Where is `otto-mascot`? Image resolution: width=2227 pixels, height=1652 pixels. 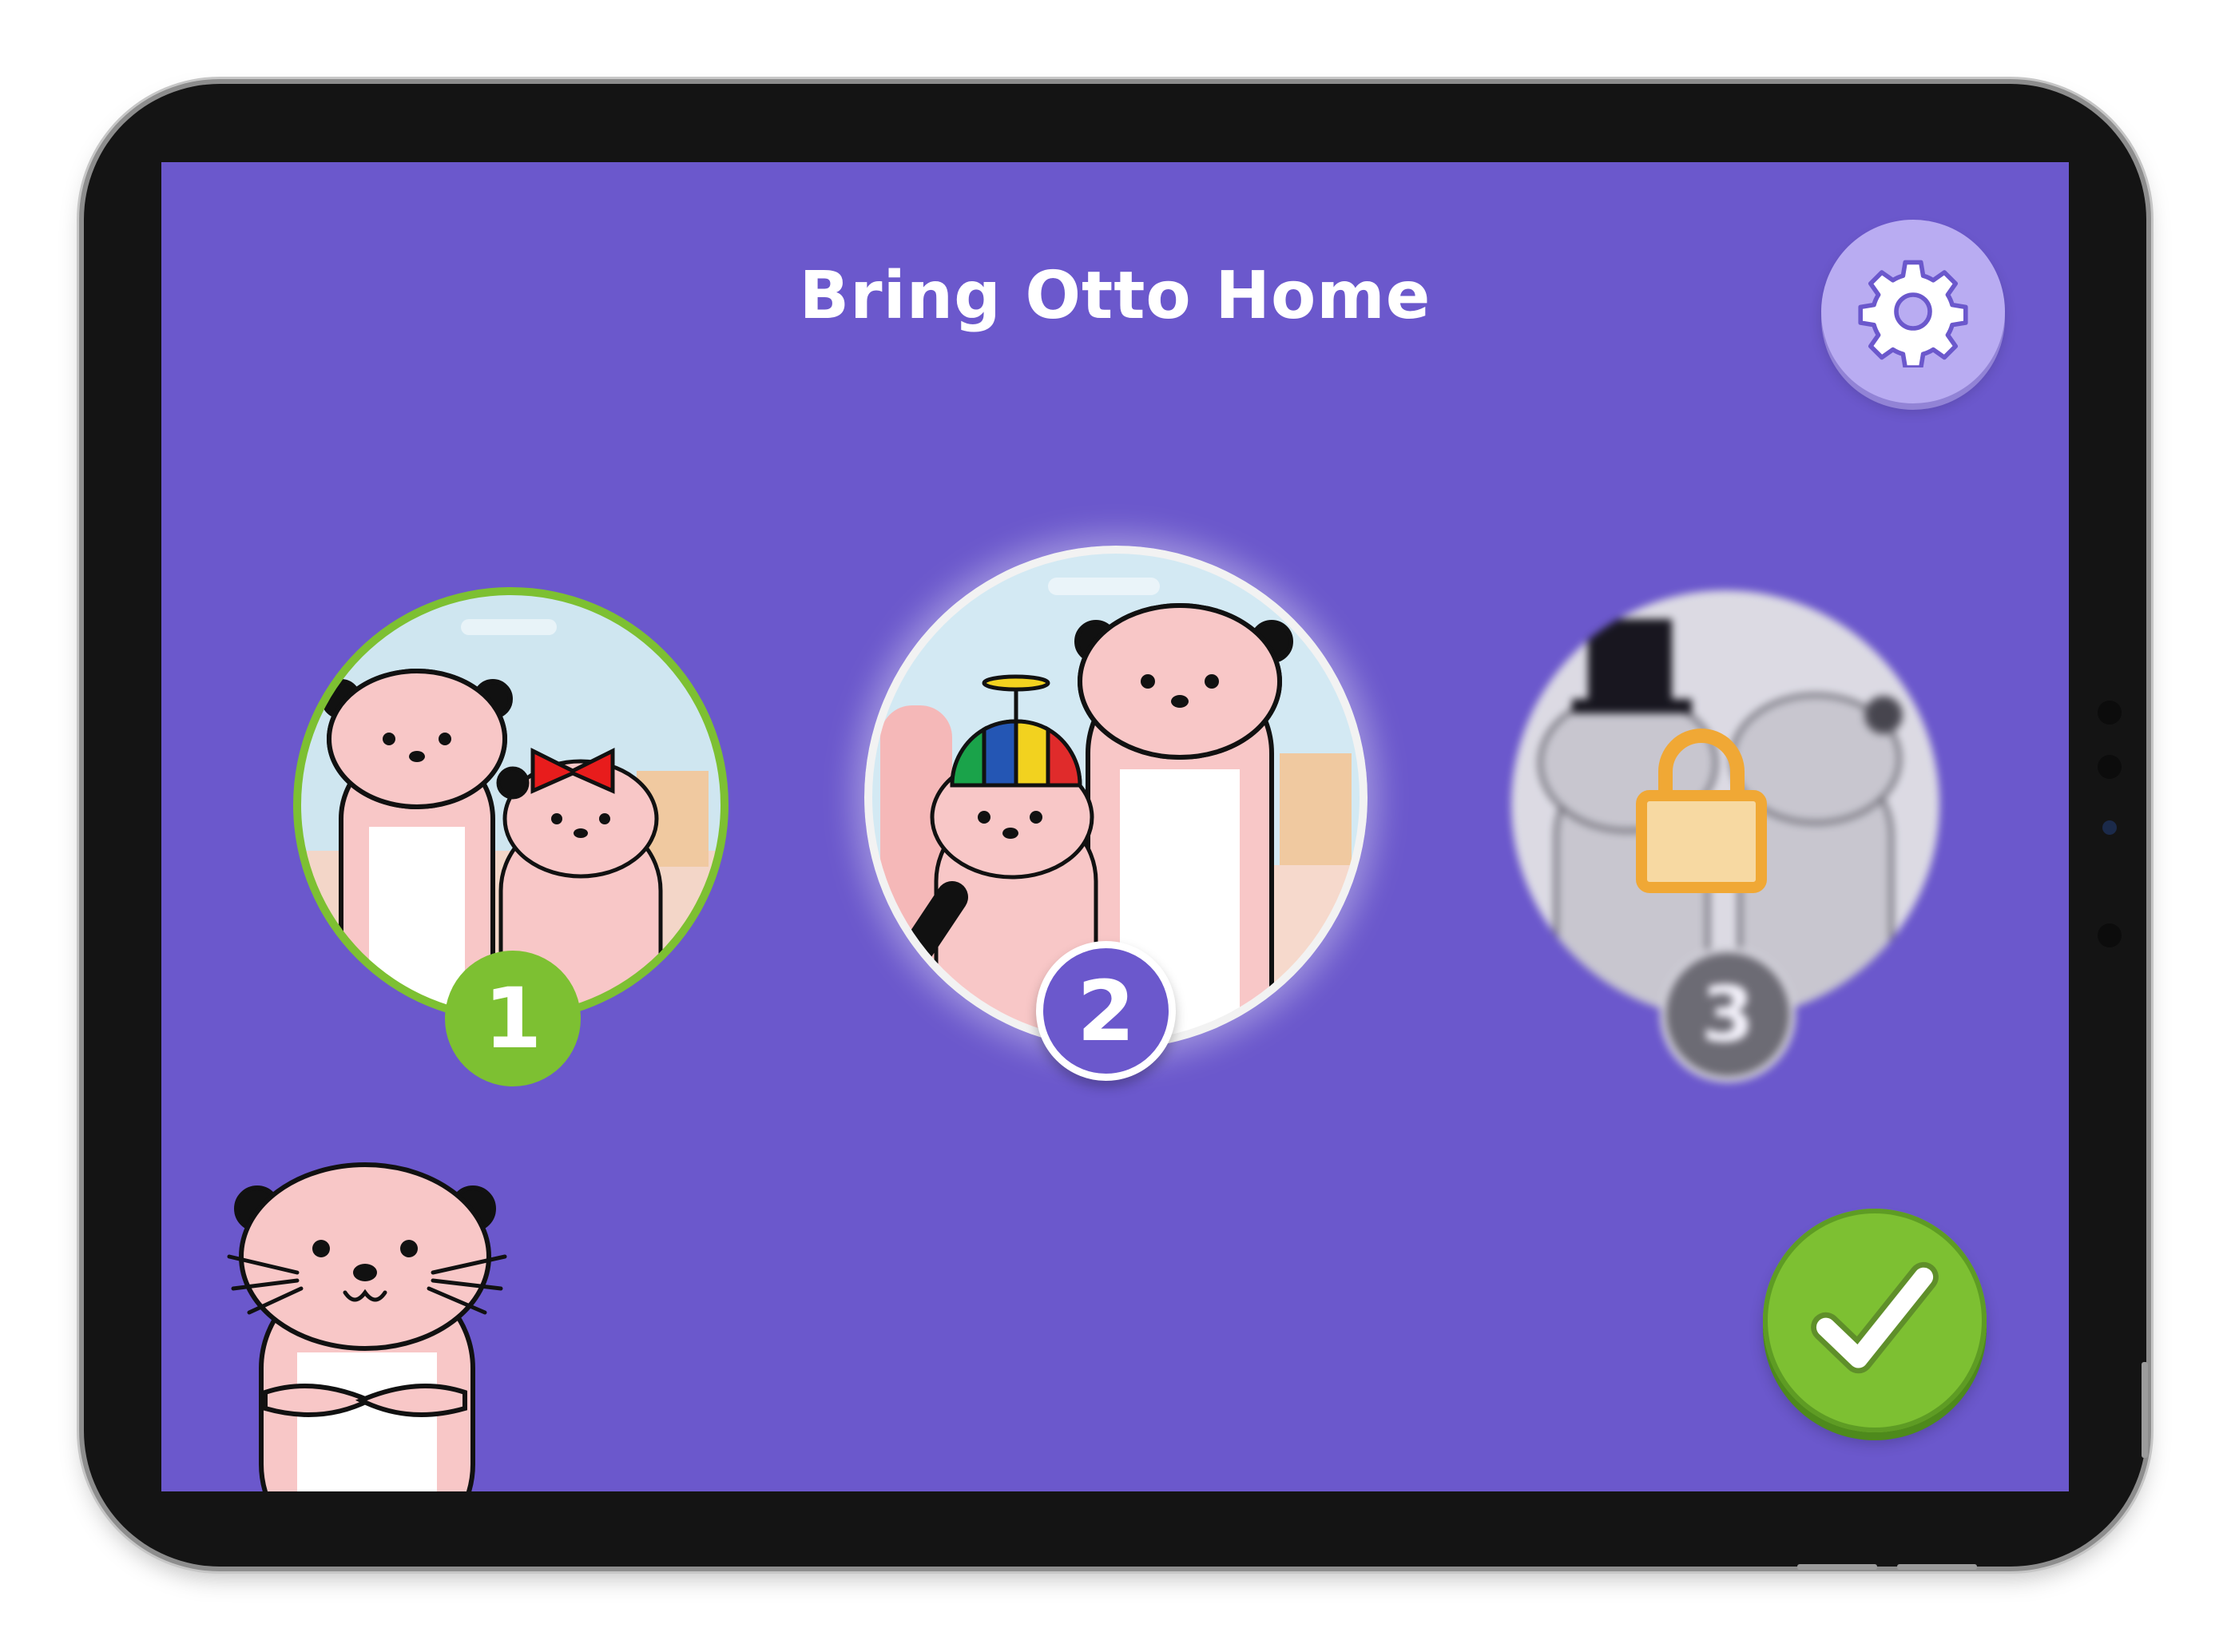
otto-mascot is located at coordinates (367, 1326).